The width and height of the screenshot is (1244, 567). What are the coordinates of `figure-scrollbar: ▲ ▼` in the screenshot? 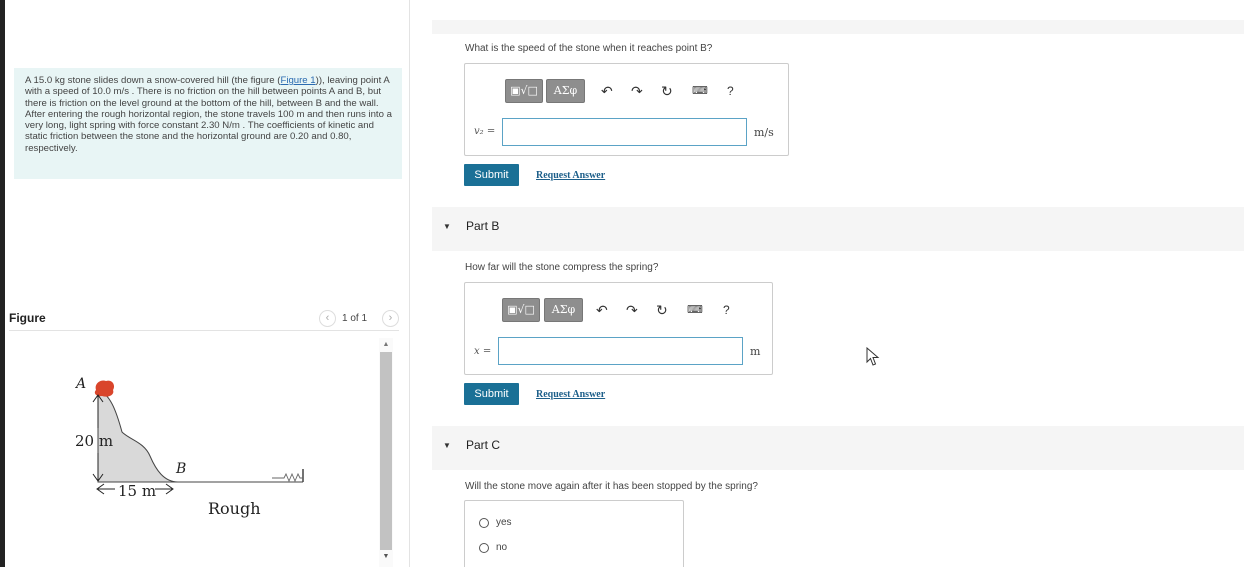 It's located at (386, 452).